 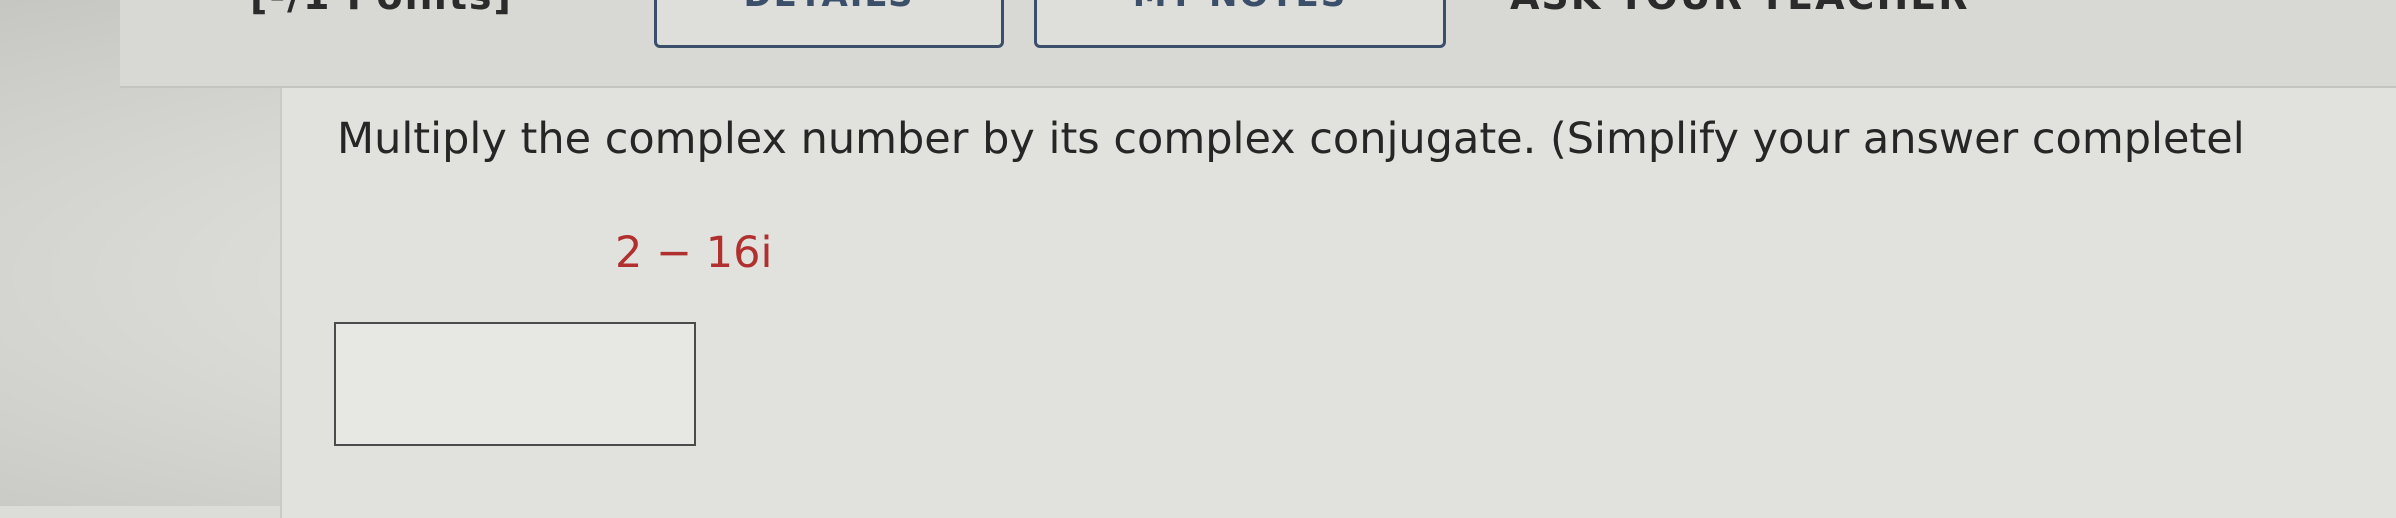 I want to click on details-button-label: DETAILS, so click(x=829, y=7).